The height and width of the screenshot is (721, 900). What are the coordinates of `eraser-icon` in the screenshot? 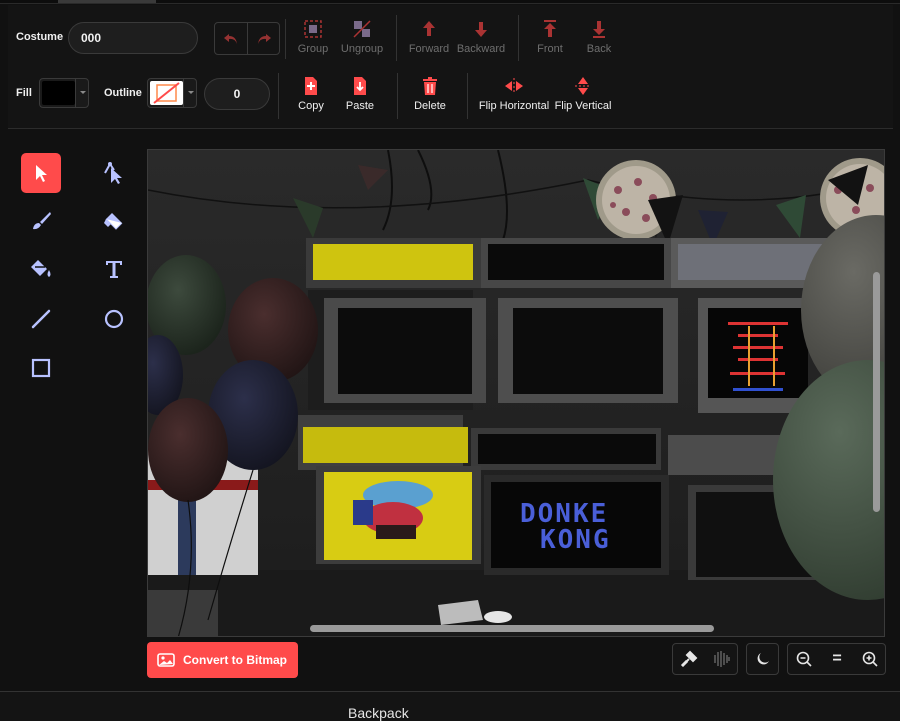 It's located at (113, 221).